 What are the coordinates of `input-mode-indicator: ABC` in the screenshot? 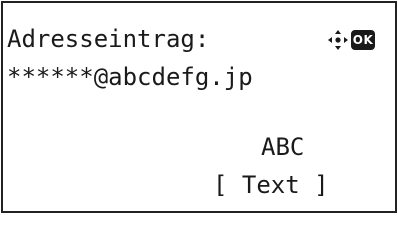 It's located at (283, 147).